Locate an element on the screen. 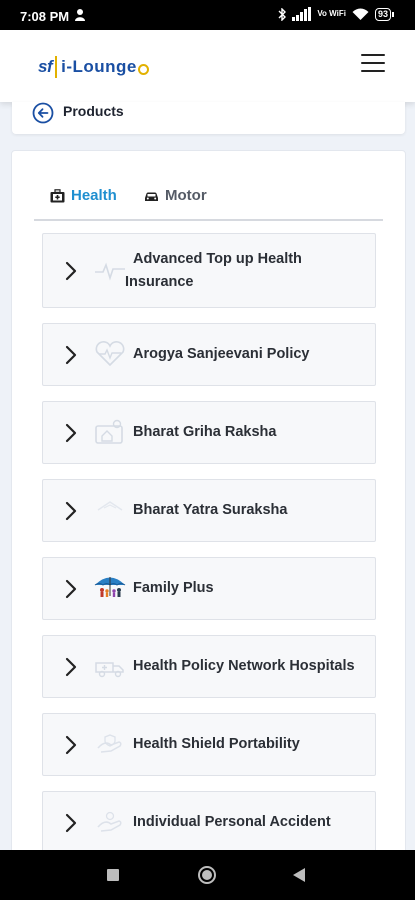 The image size is (415, 900). product-item-advanced-top-up: Advanced Top up Health Insurance is located at coordinates (209, 270).